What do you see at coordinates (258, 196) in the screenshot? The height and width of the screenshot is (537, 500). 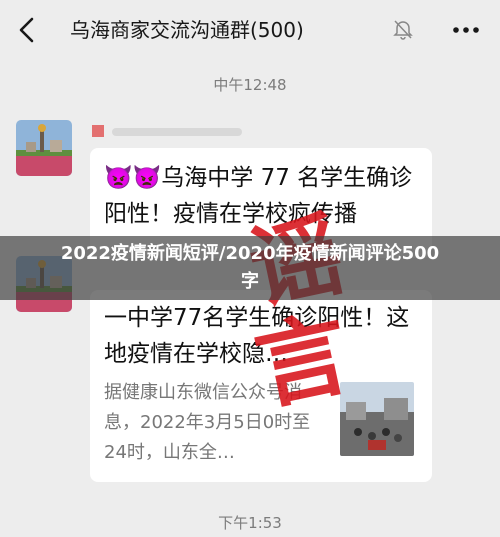 I see `message-text: 👿👿乌海中学 77 名学生确诊阳性！疫情在学校疯传播` at bounding box center [258, 196].